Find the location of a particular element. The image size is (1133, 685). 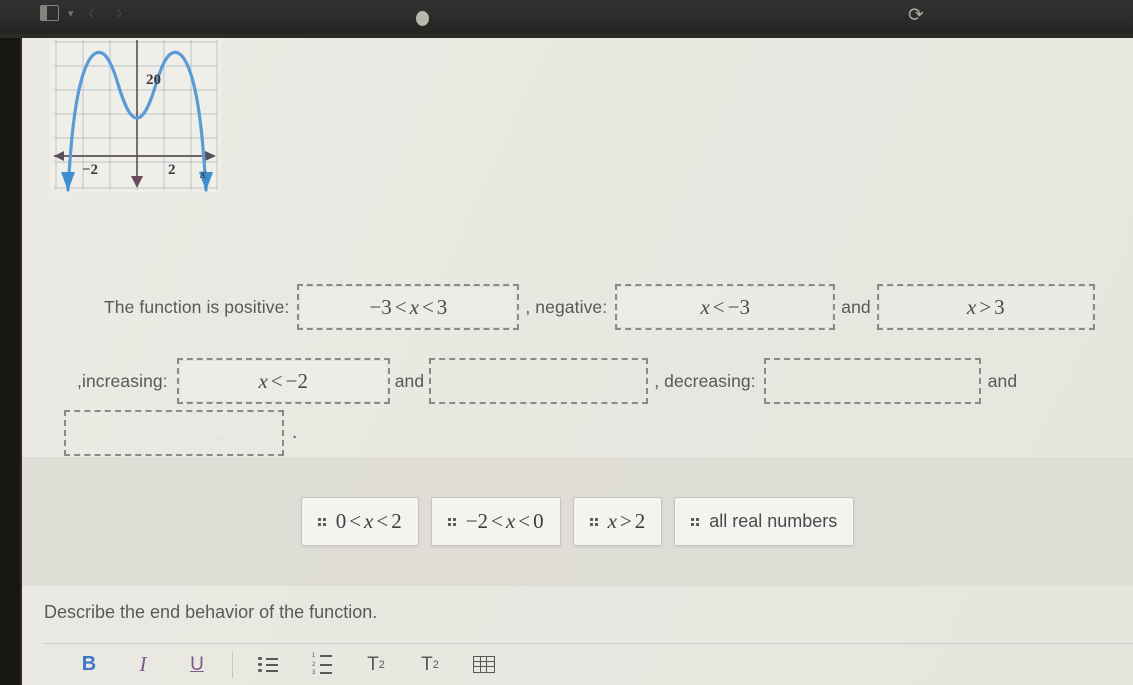

label-decreasing: , decreasing: is located at coordinates (705, 380).